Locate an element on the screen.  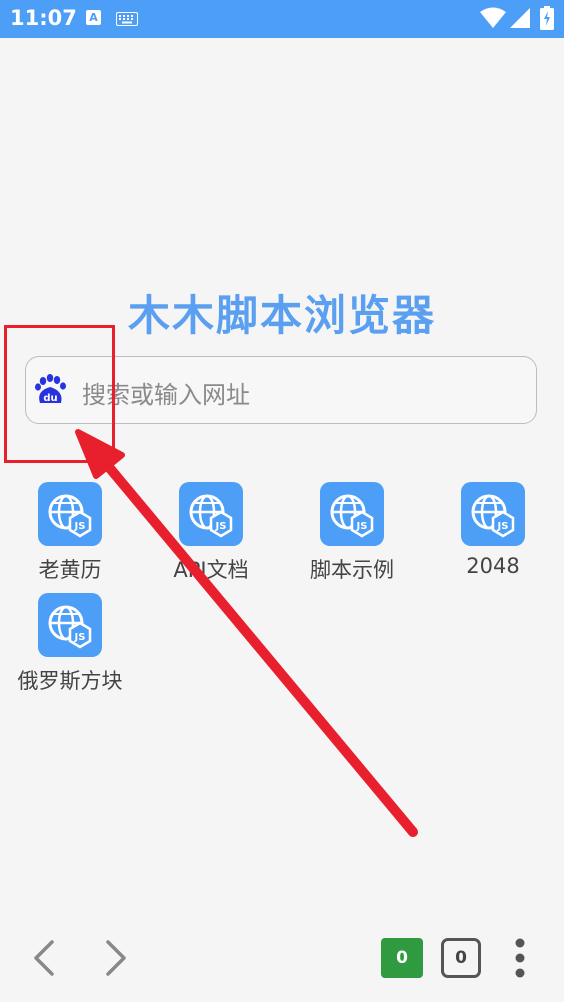
status-bar: 11:07 A is located at coordinates (282, 19).